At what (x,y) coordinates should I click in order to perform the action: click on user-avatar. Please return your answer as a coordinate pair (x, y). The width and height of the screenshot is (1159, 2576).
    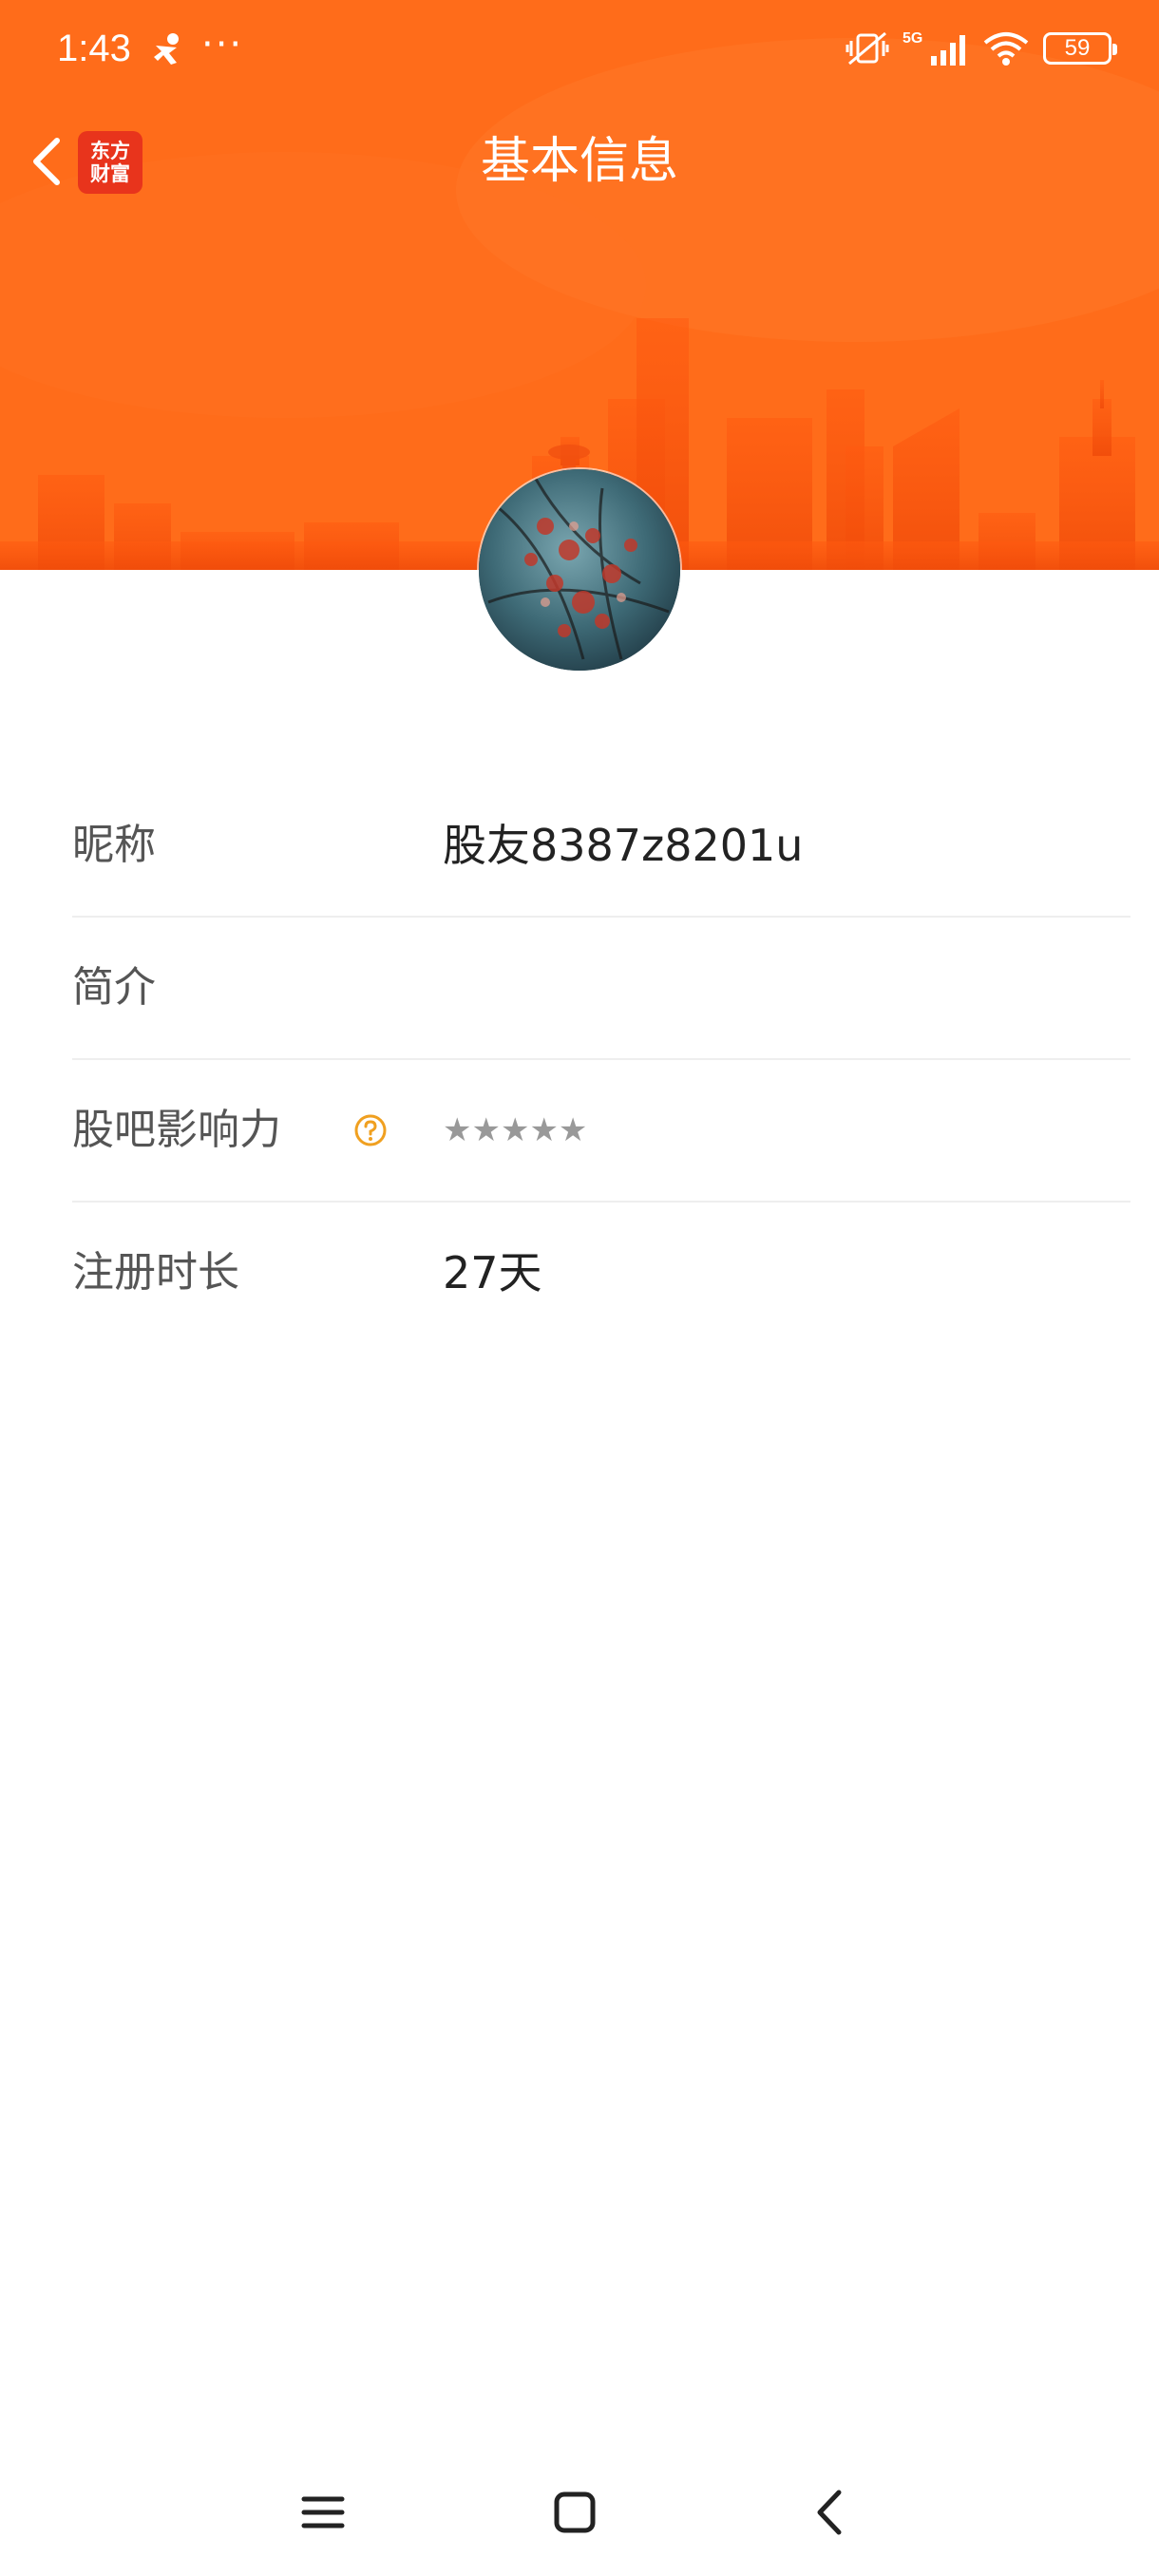
    Looking at the image, I should click on (579, 570).